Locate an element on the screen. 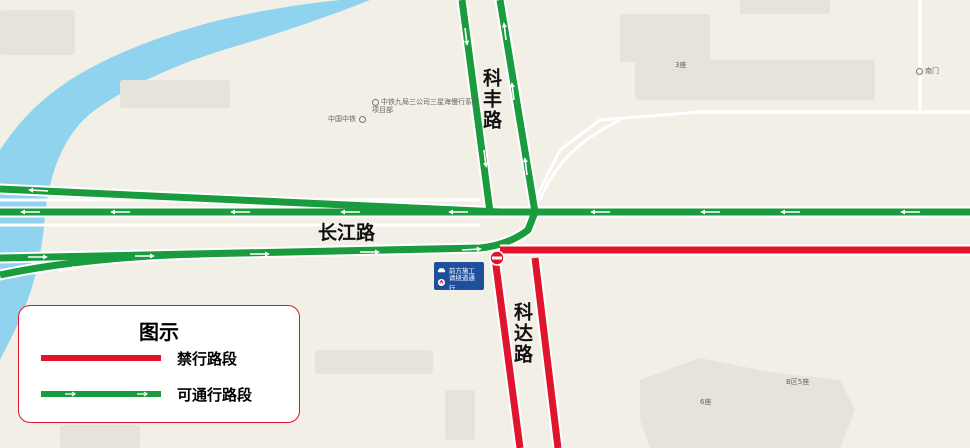  detour-icon is located at coordinates (441, 282).